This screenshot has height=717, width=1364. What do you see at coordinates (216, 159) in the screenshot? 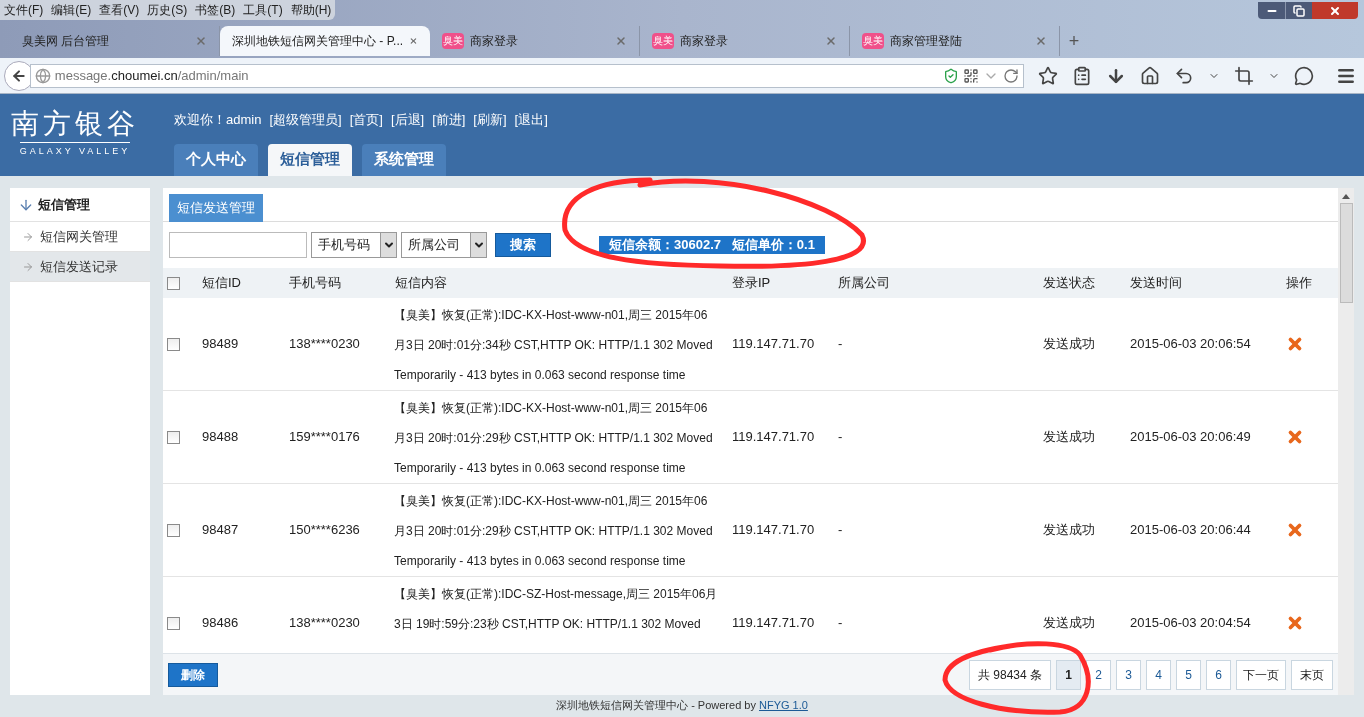
I see `nav-tab: 个人中心` at bounding box center [216, 159].